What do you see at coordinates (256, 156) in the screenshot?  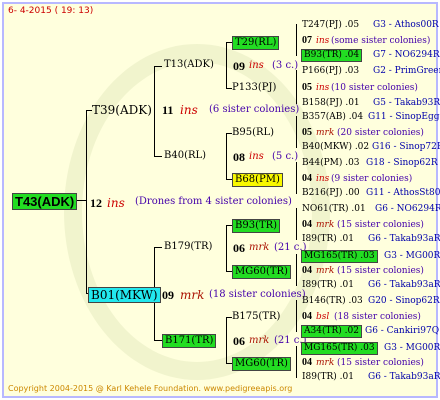 I see `gen2-b-mating: ins` at bounding box center [256, 156].